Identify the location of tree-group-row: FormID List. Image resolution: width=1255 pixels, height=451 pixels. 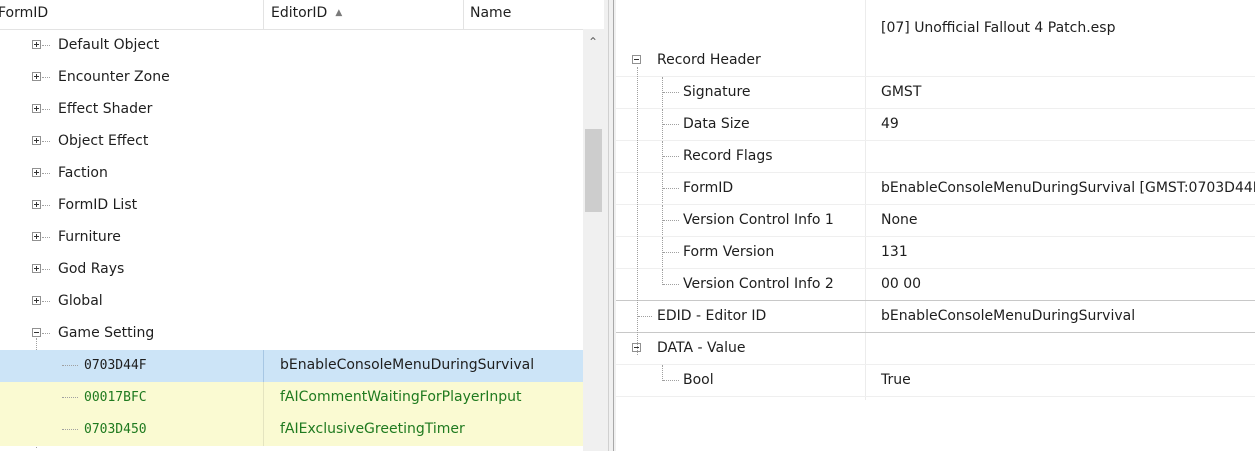
(291, 206).